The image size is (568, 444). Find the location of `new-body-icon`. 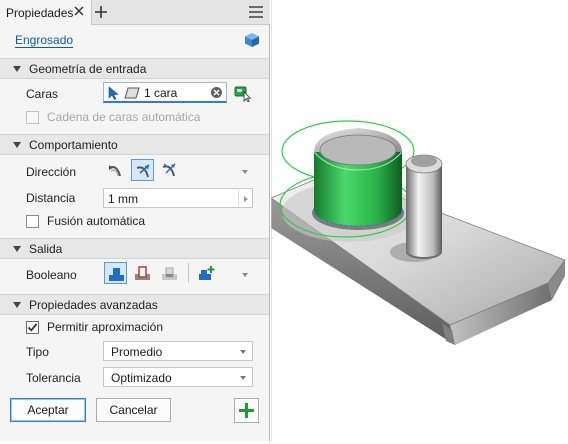

new-body-icon is located at coordinates (207, 273).